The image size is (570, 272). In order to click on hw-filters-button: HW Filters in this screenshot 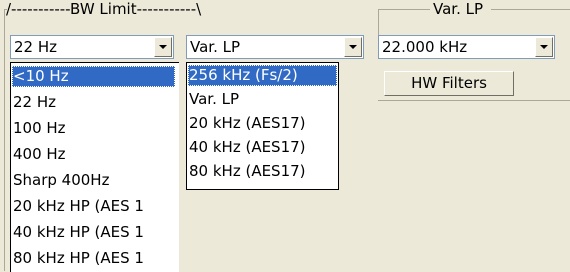, I will do `click(449, 83)`.